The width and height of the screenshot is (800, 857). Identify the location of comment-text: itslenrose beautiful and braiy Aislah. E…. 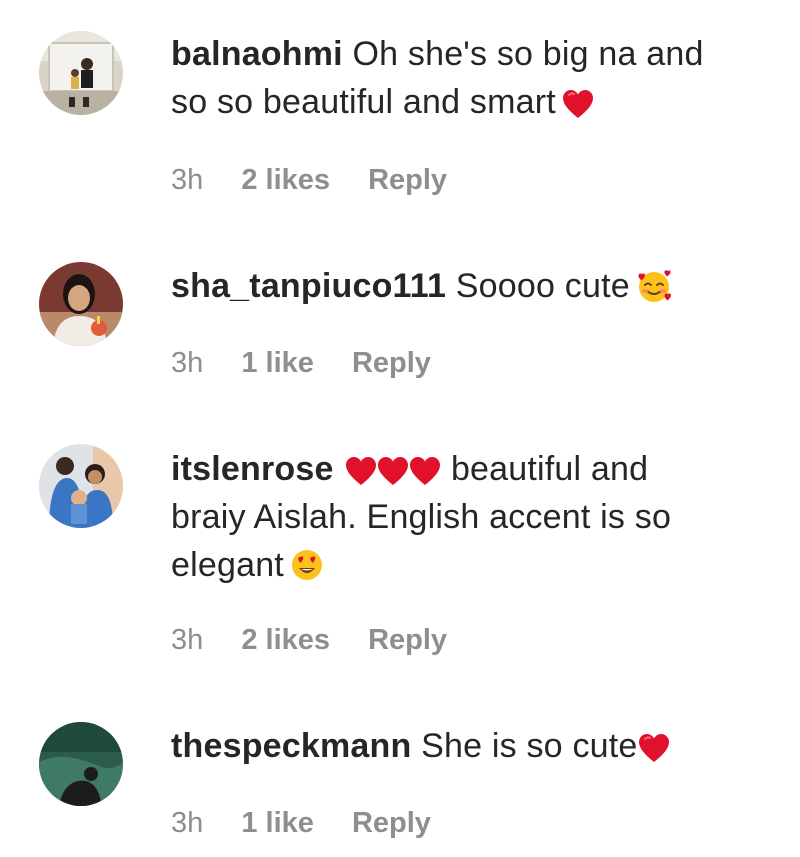
(471, 517).